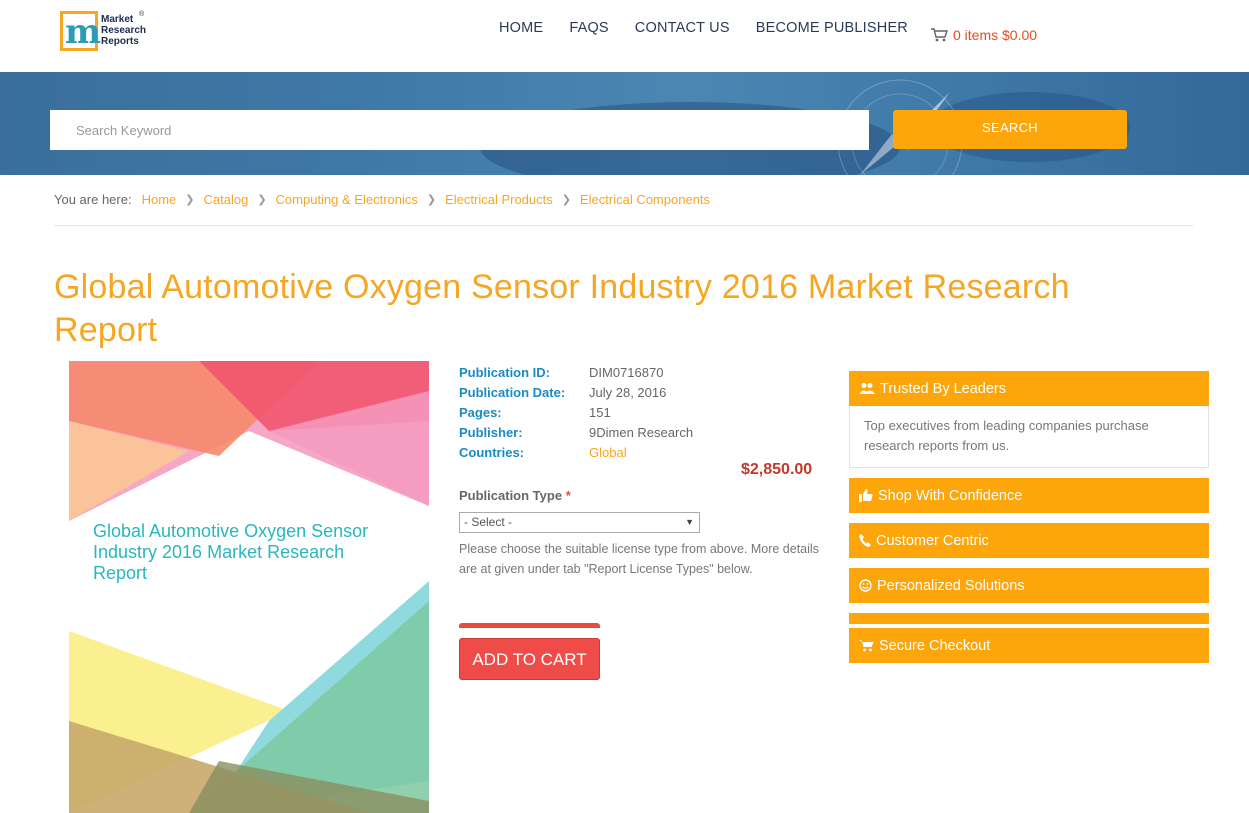 The height and width of the screenshot is (813, 1249). Describe the element at coordinates (628, 392) in the screenshot. I see `detail-value: July 28, 2016` at that location.